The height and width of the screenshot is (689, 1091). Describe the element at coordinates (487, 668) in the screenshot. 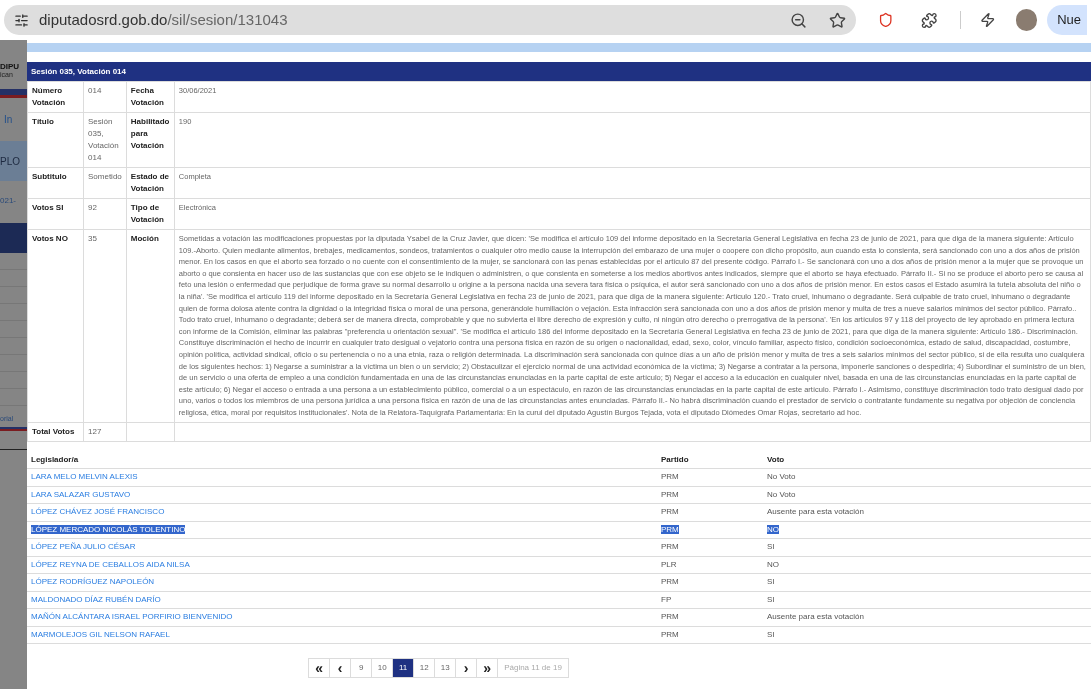

I see `pager-nav-button: »` at that location.